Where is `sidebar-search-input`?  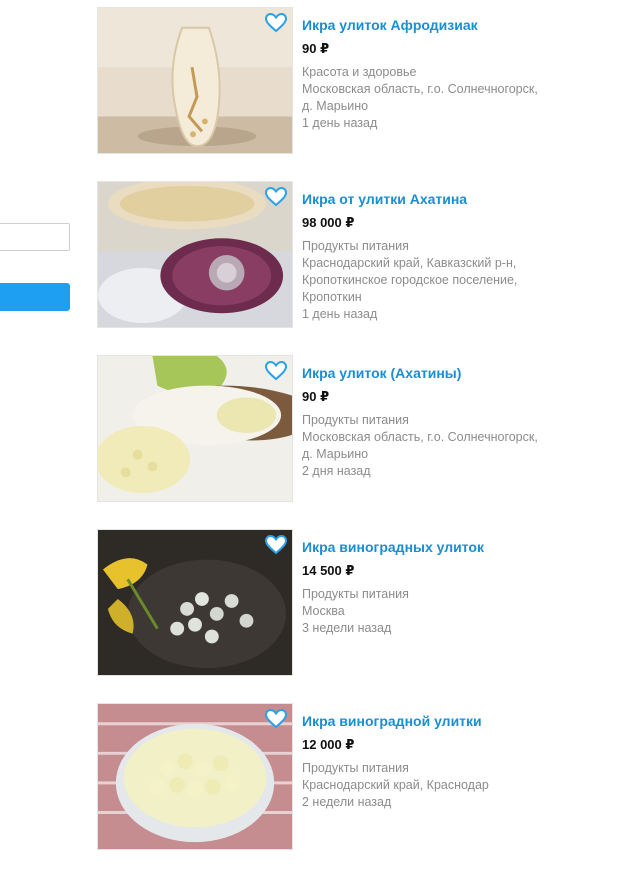
sidebar-search-input is located at coordinates (35, 237).